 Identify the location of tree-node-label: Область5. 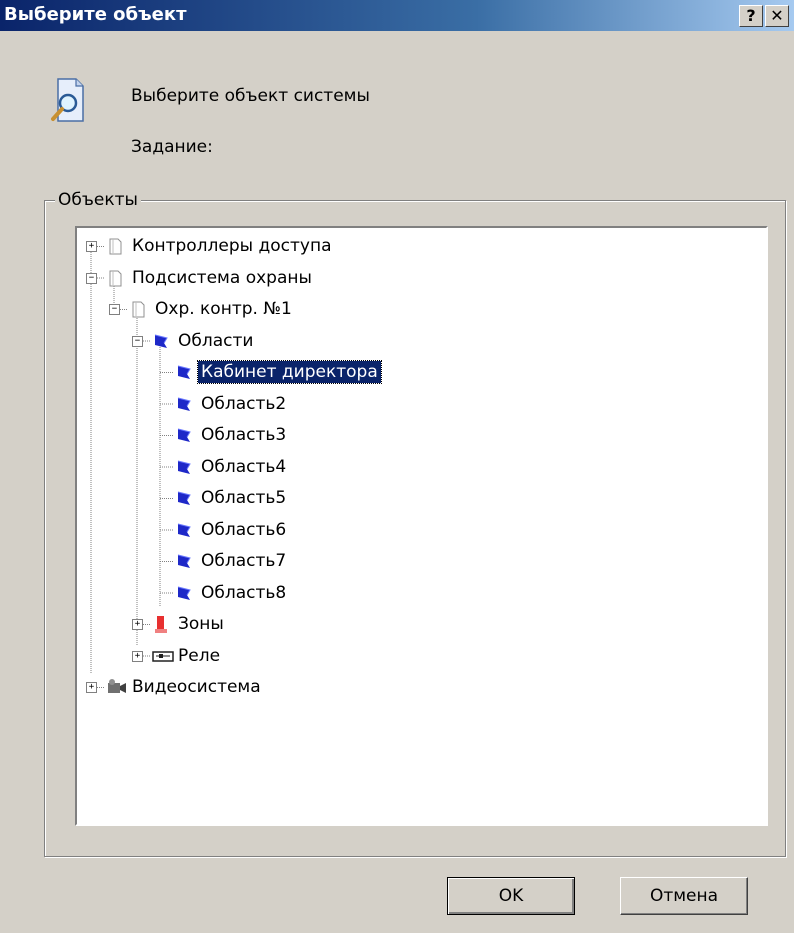
(243, 498).